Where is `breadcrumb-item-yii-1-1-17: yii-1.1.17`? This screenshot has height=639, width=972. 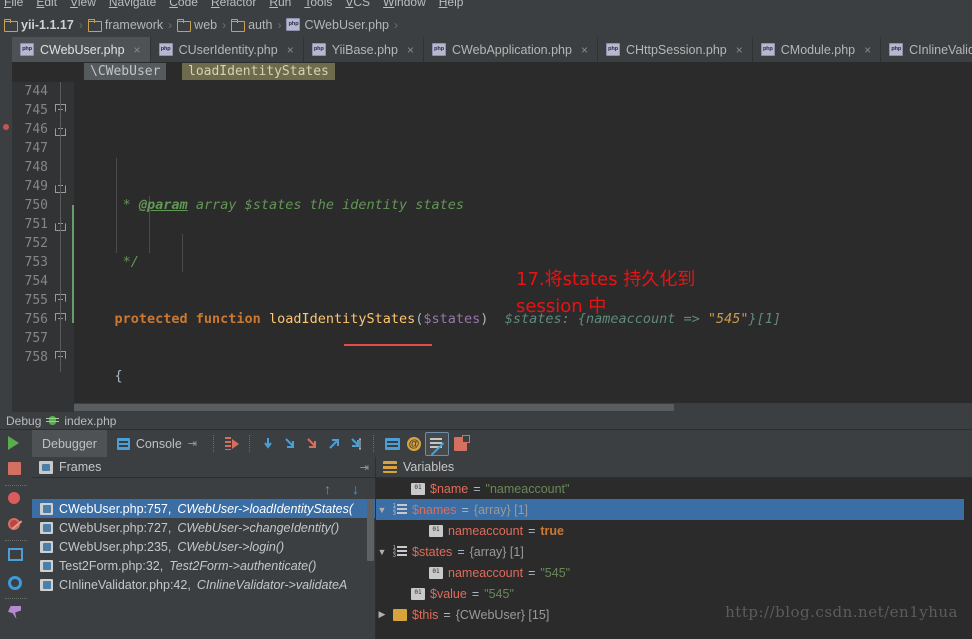 breadcrumb-item-yii-1-1-17: yii-1.1.17 is located at coordinates (39, 25).